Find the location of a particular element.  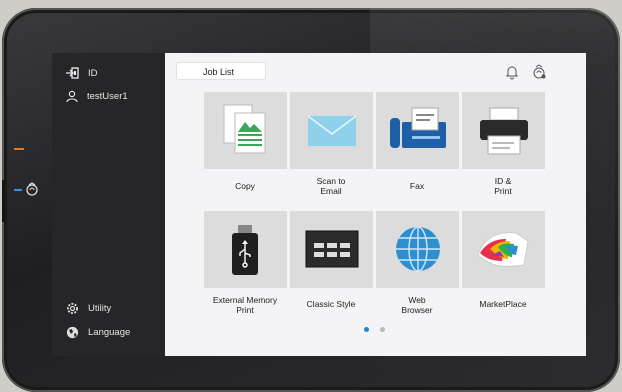

app-tile-classic-style is located at coordinates (331, 249).